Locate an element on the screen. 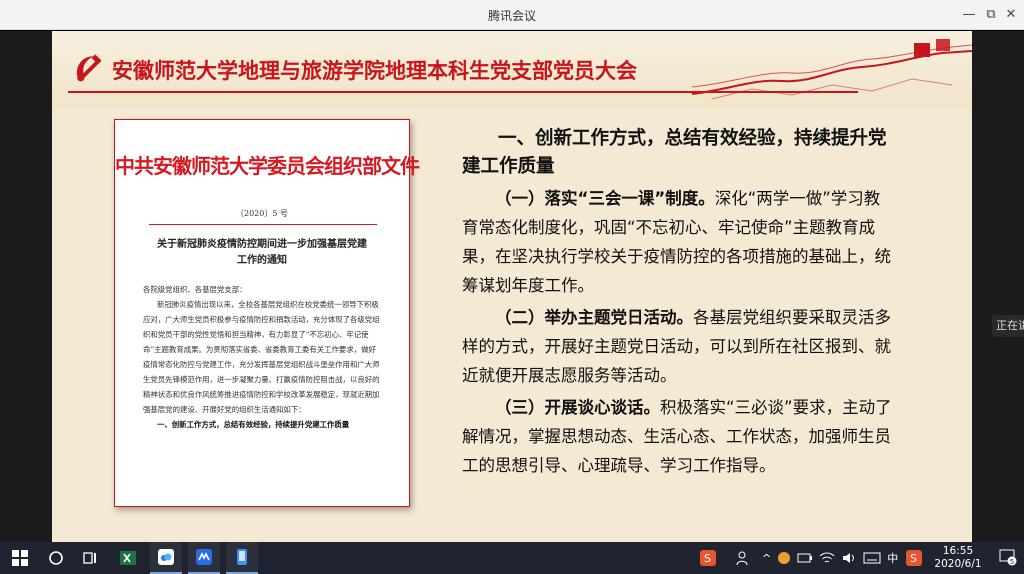 This screenshot has width=1024, height=574. slide-title: 安徽师范大学地理与旅游学院地理本科生党支部党员大会 is located at coordinates (374, 70).